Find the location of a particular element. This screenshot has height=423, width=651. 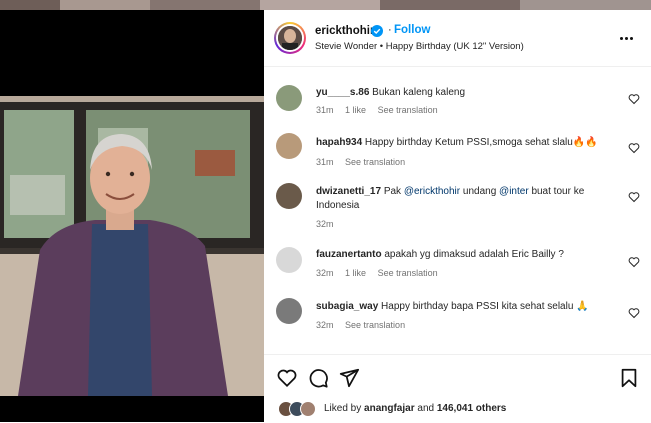

background-page-strip is located at coordinates (325, 5).